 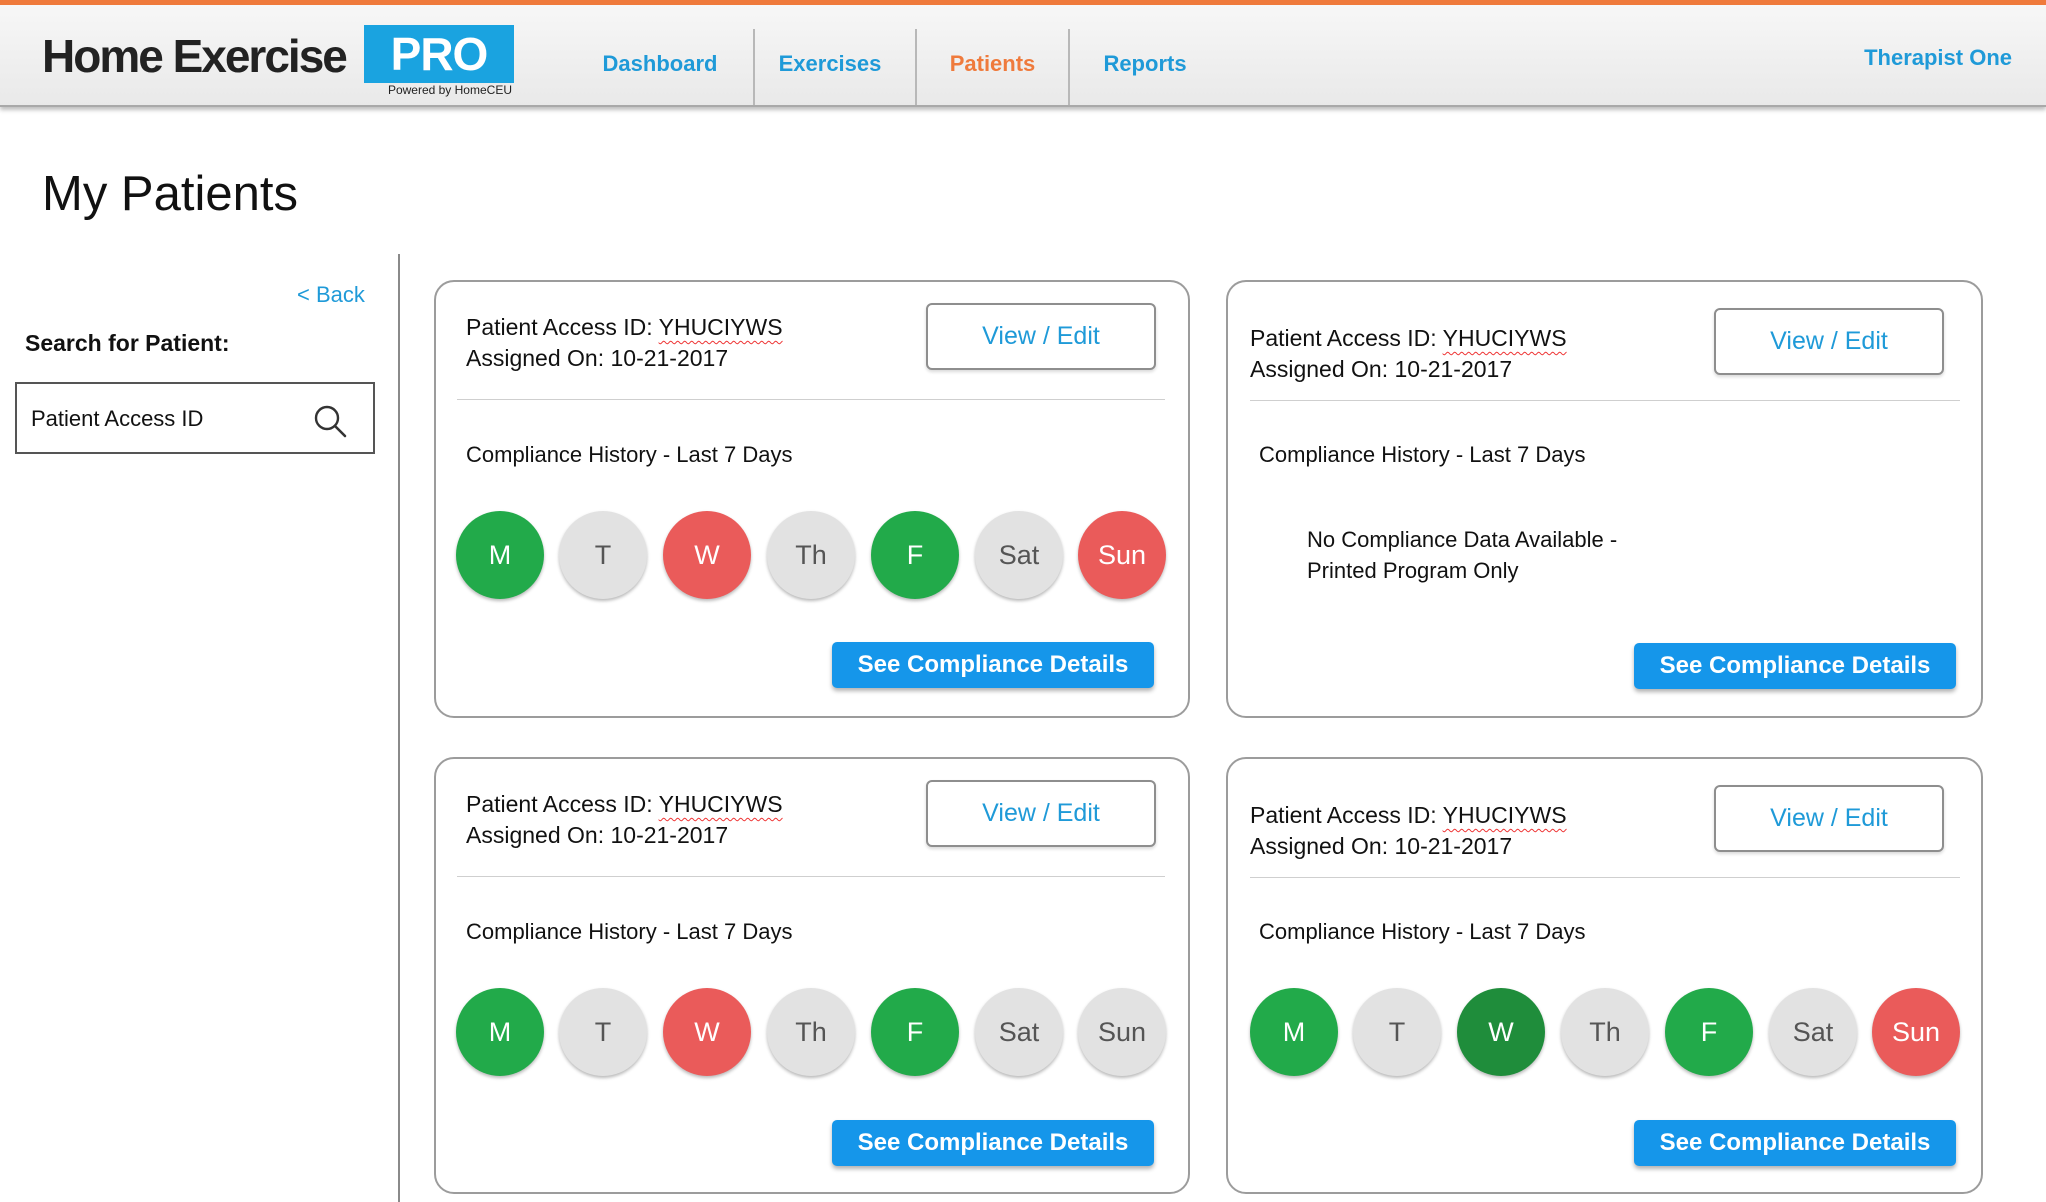 What do you see at coordinates (1938, 58) in the screenshot?
I see `user-menu: Therapist One` at bounding box center [1938, 58].